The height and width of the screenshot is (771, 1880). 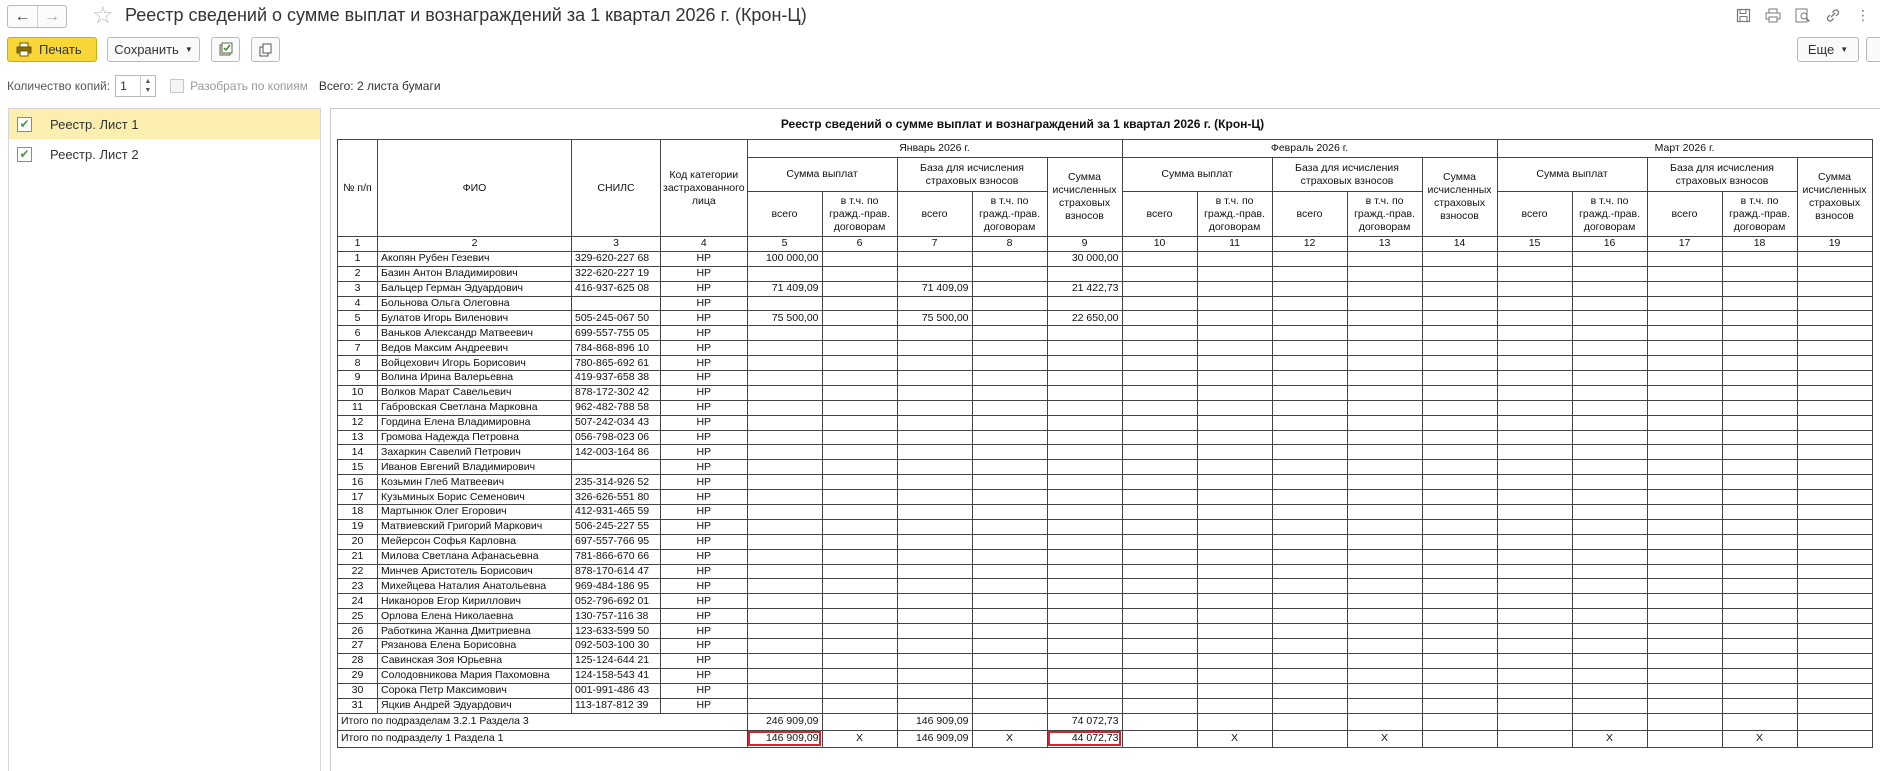 What do you see at coordinates (704, 188) in the screenshot?
I see `header-code: Код категории застрахованного лица` at bounding box center [704, 188].